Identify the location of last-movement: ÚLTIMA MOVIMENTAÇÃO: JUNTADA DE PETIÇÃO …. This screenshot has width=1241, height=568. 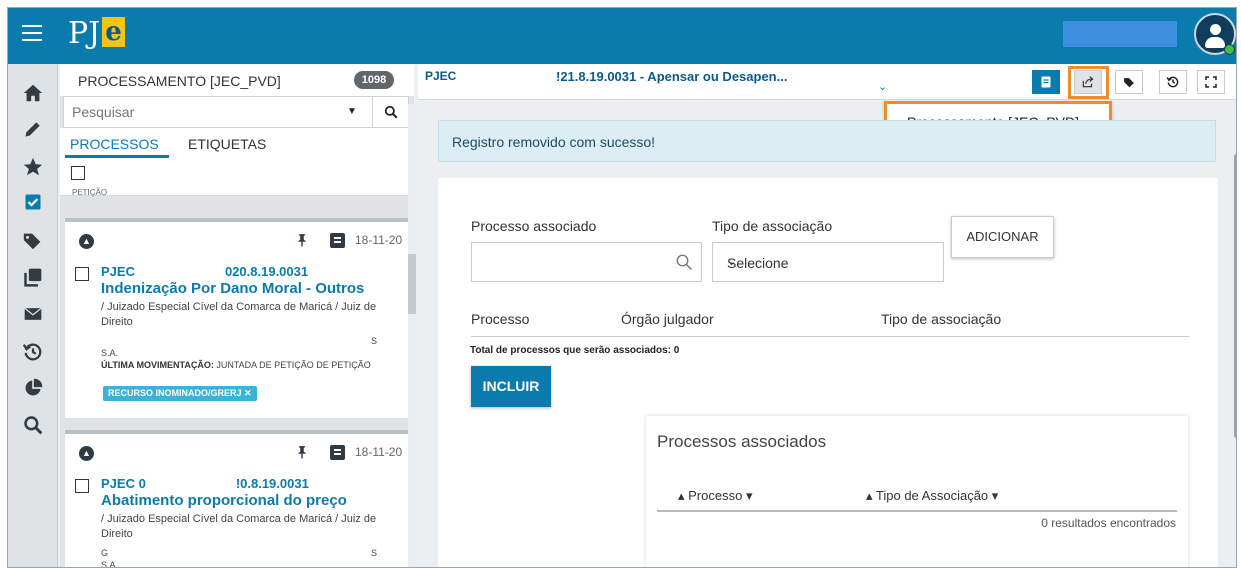
(236, 365).